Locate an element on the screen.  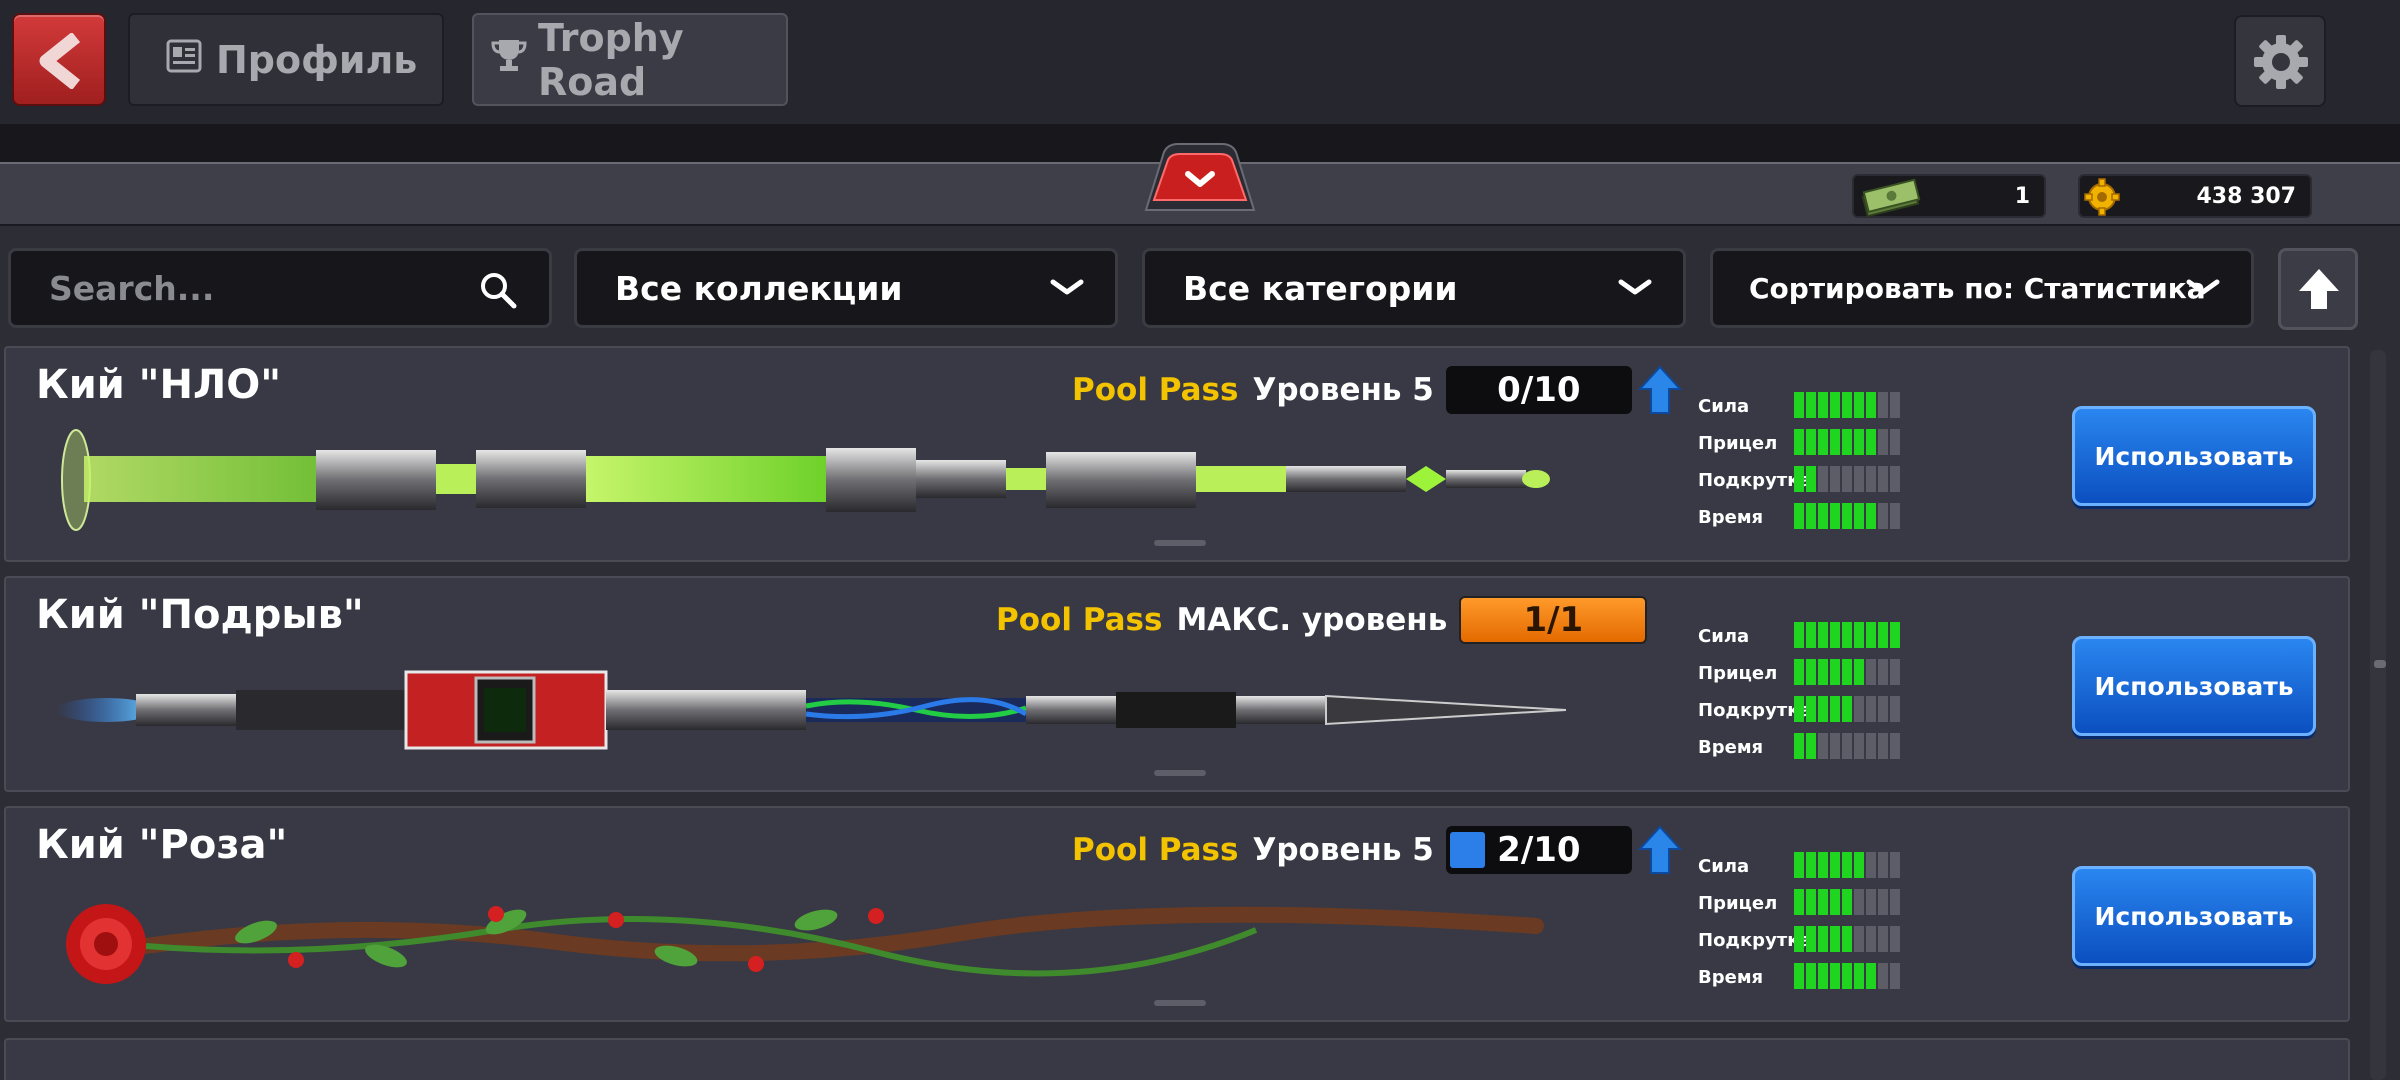
profile-card-icon is located at coordinates (184, 60).